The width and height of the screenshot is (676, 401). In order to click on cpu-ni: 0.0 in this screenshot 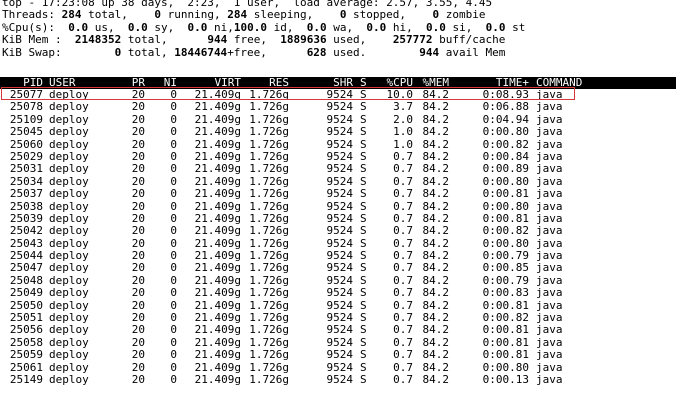, I will do `click(197, 27)`.